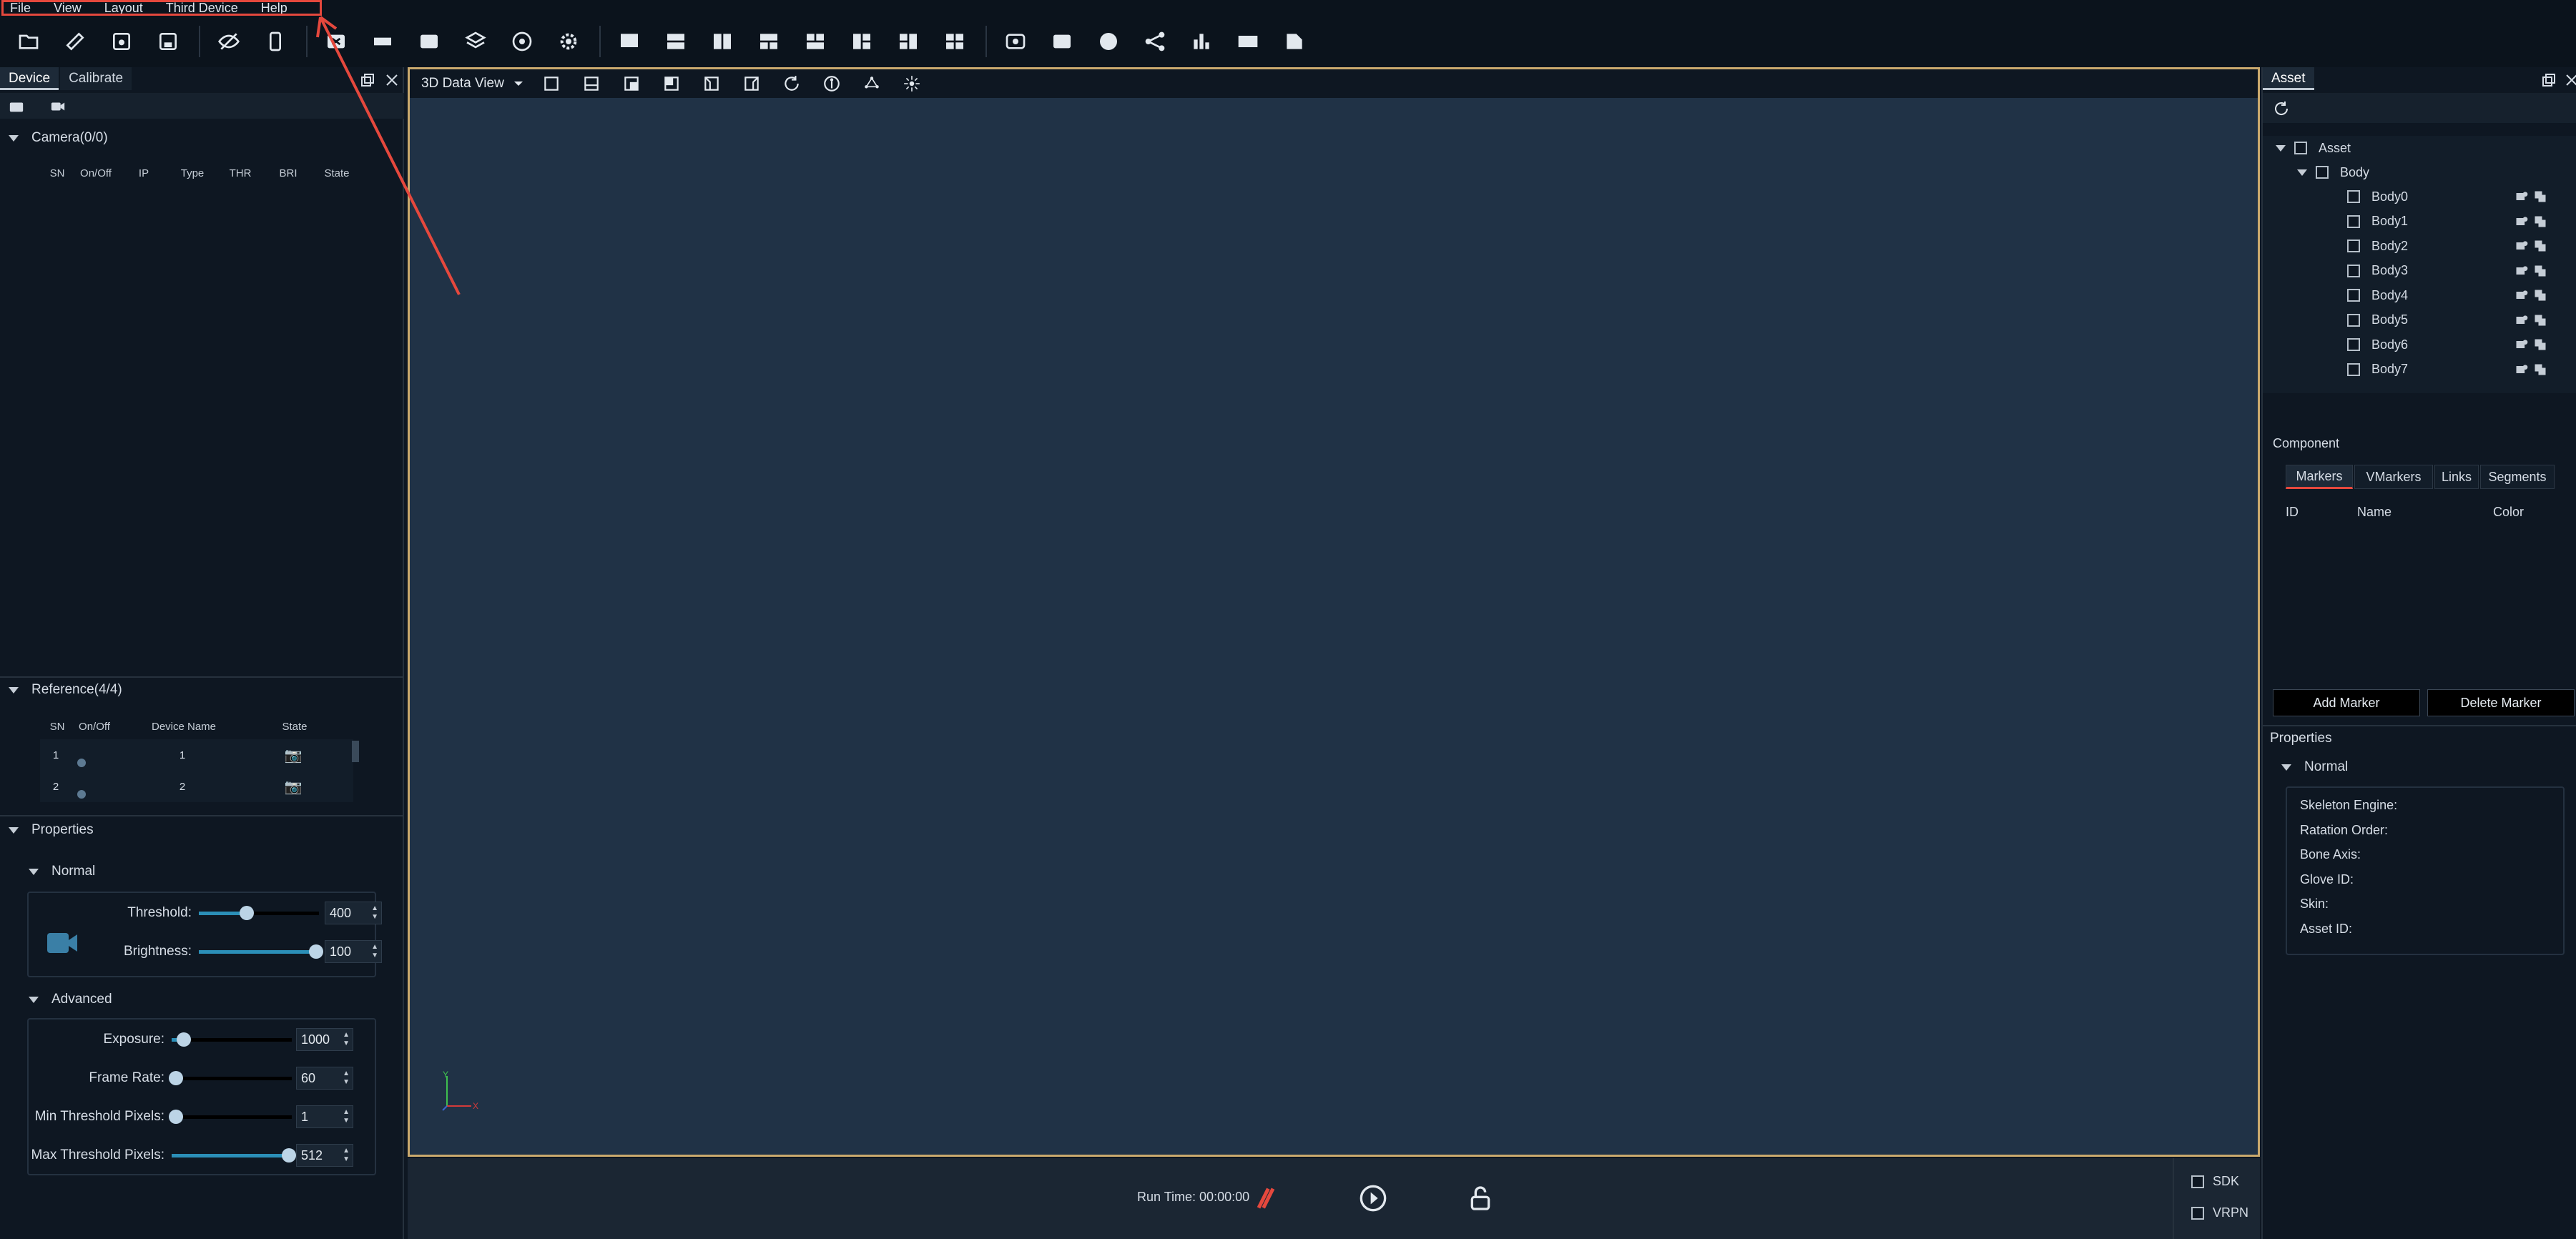 The width and height of the screenshot is (2576, 1239). I want to click on table-row: 1 1 📷, so click(197, 755).